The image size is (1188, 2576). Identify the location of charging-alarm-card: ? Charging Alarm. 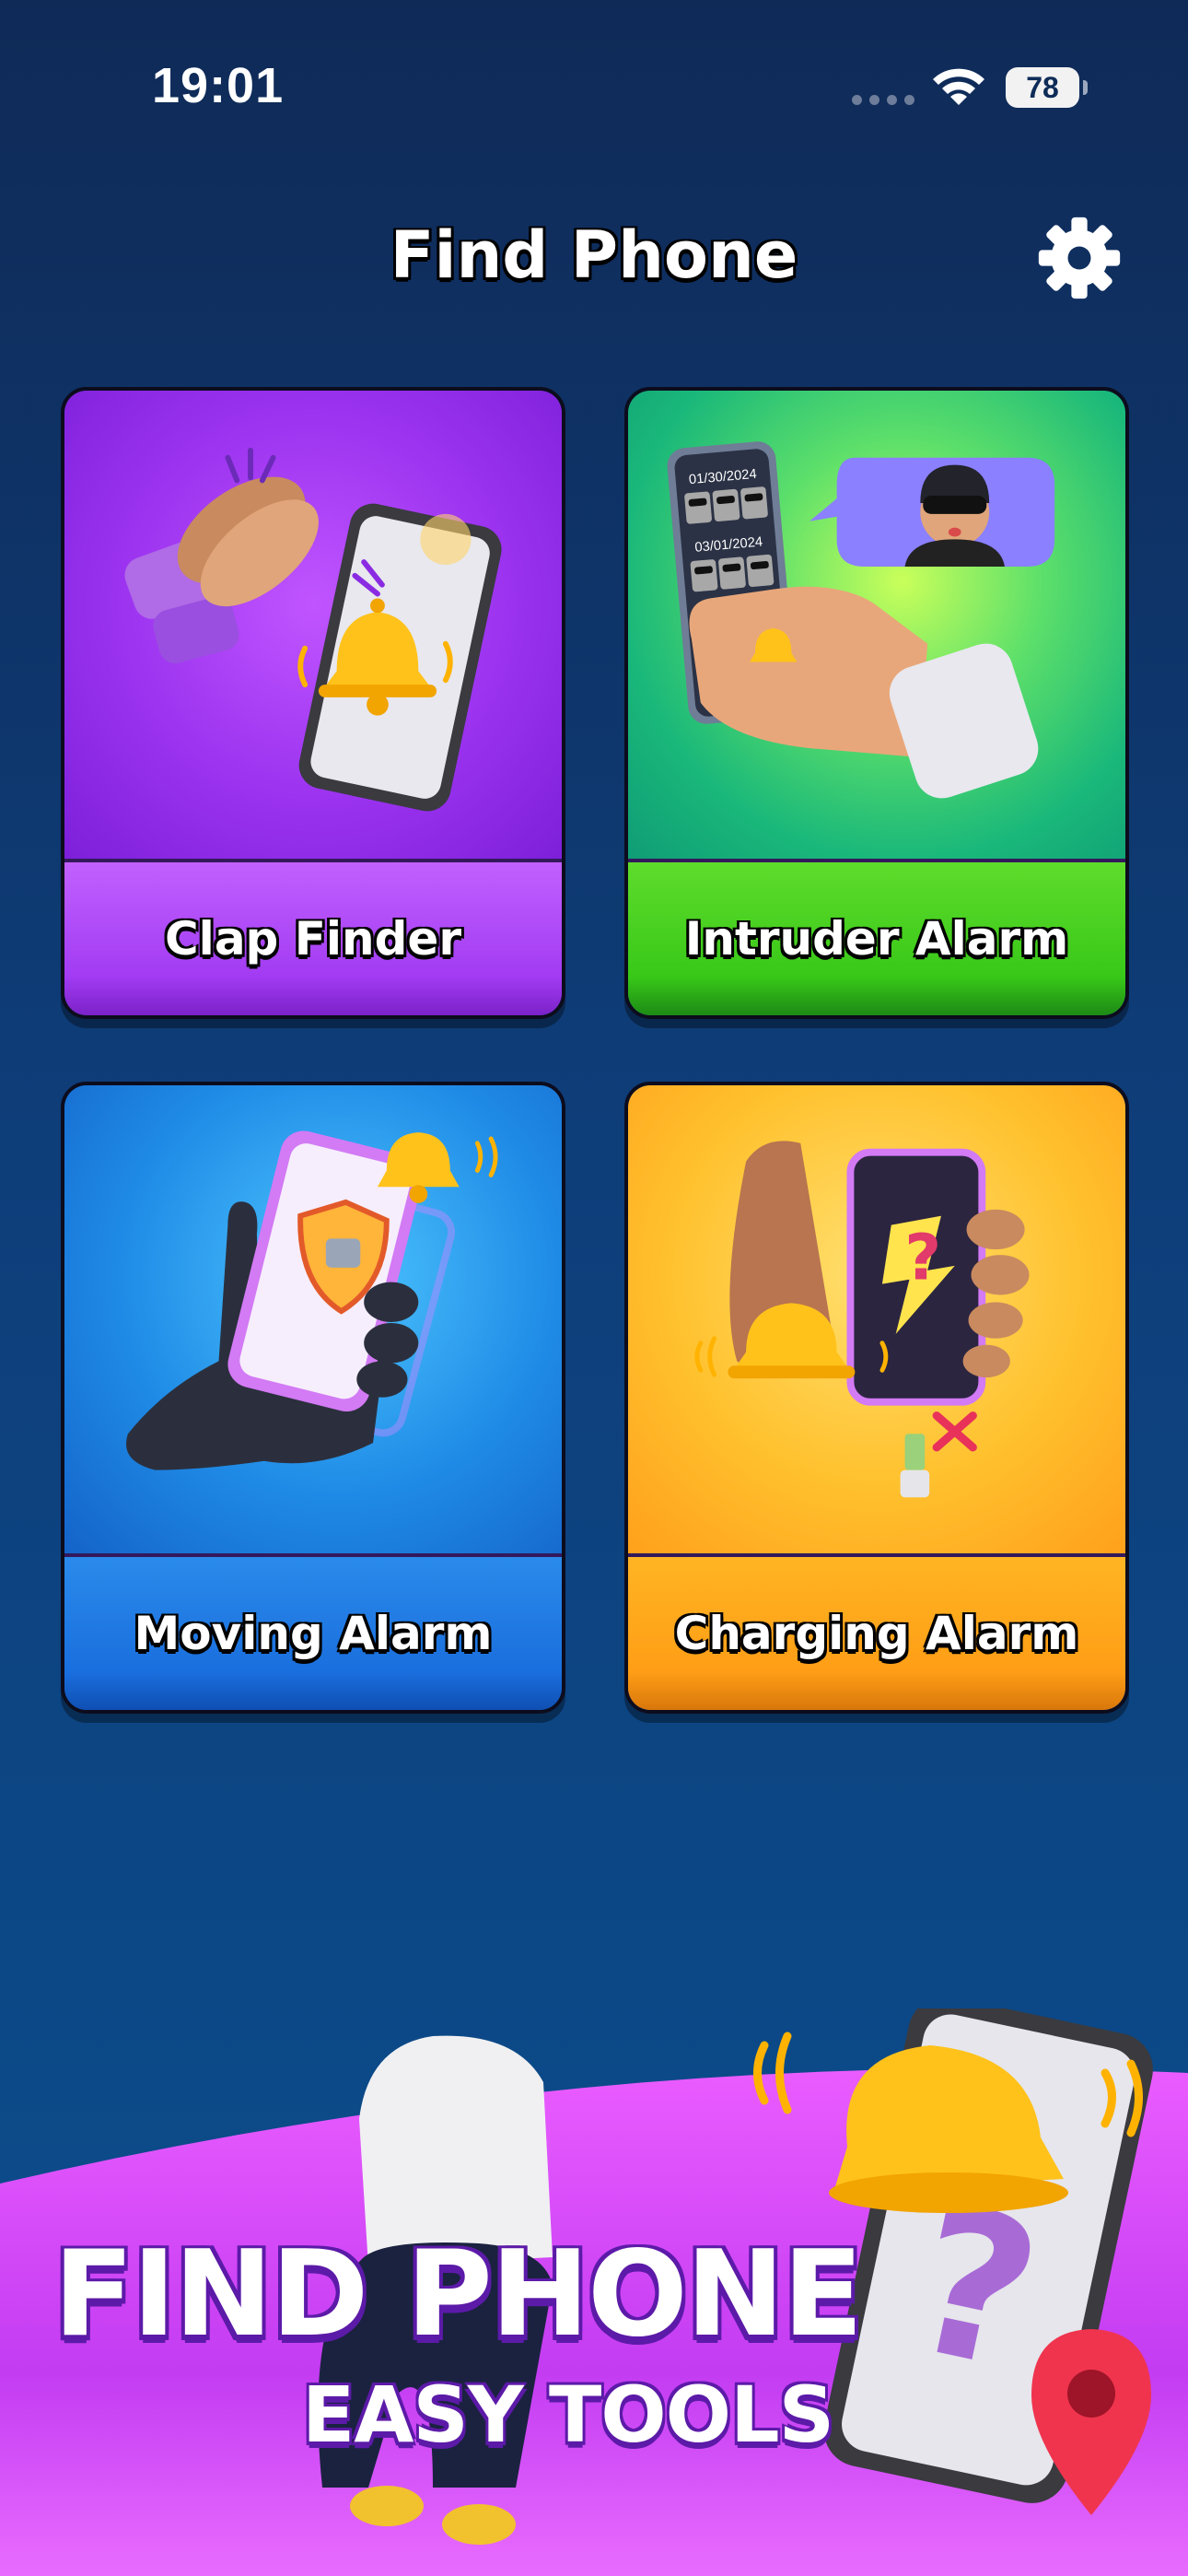
(876, 1398).